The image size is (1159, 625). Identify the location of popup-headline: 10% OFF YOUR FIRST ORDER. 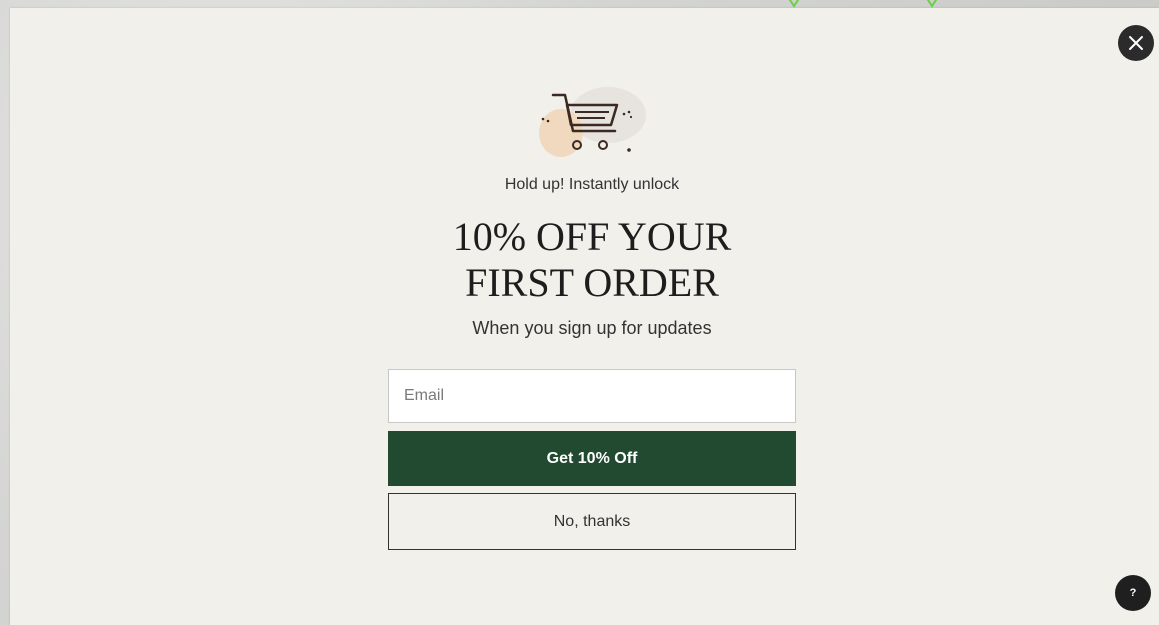
(592, 260).